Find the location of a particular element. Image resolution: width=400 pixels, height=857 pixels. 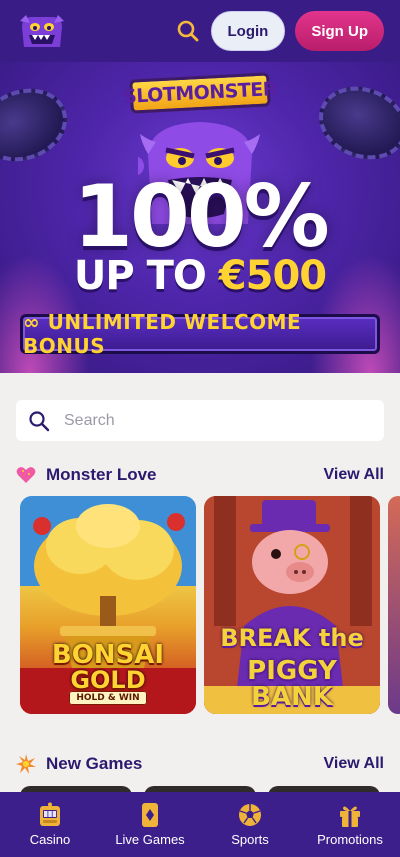

slotmonster-logo is located at coordinates (42, 31).